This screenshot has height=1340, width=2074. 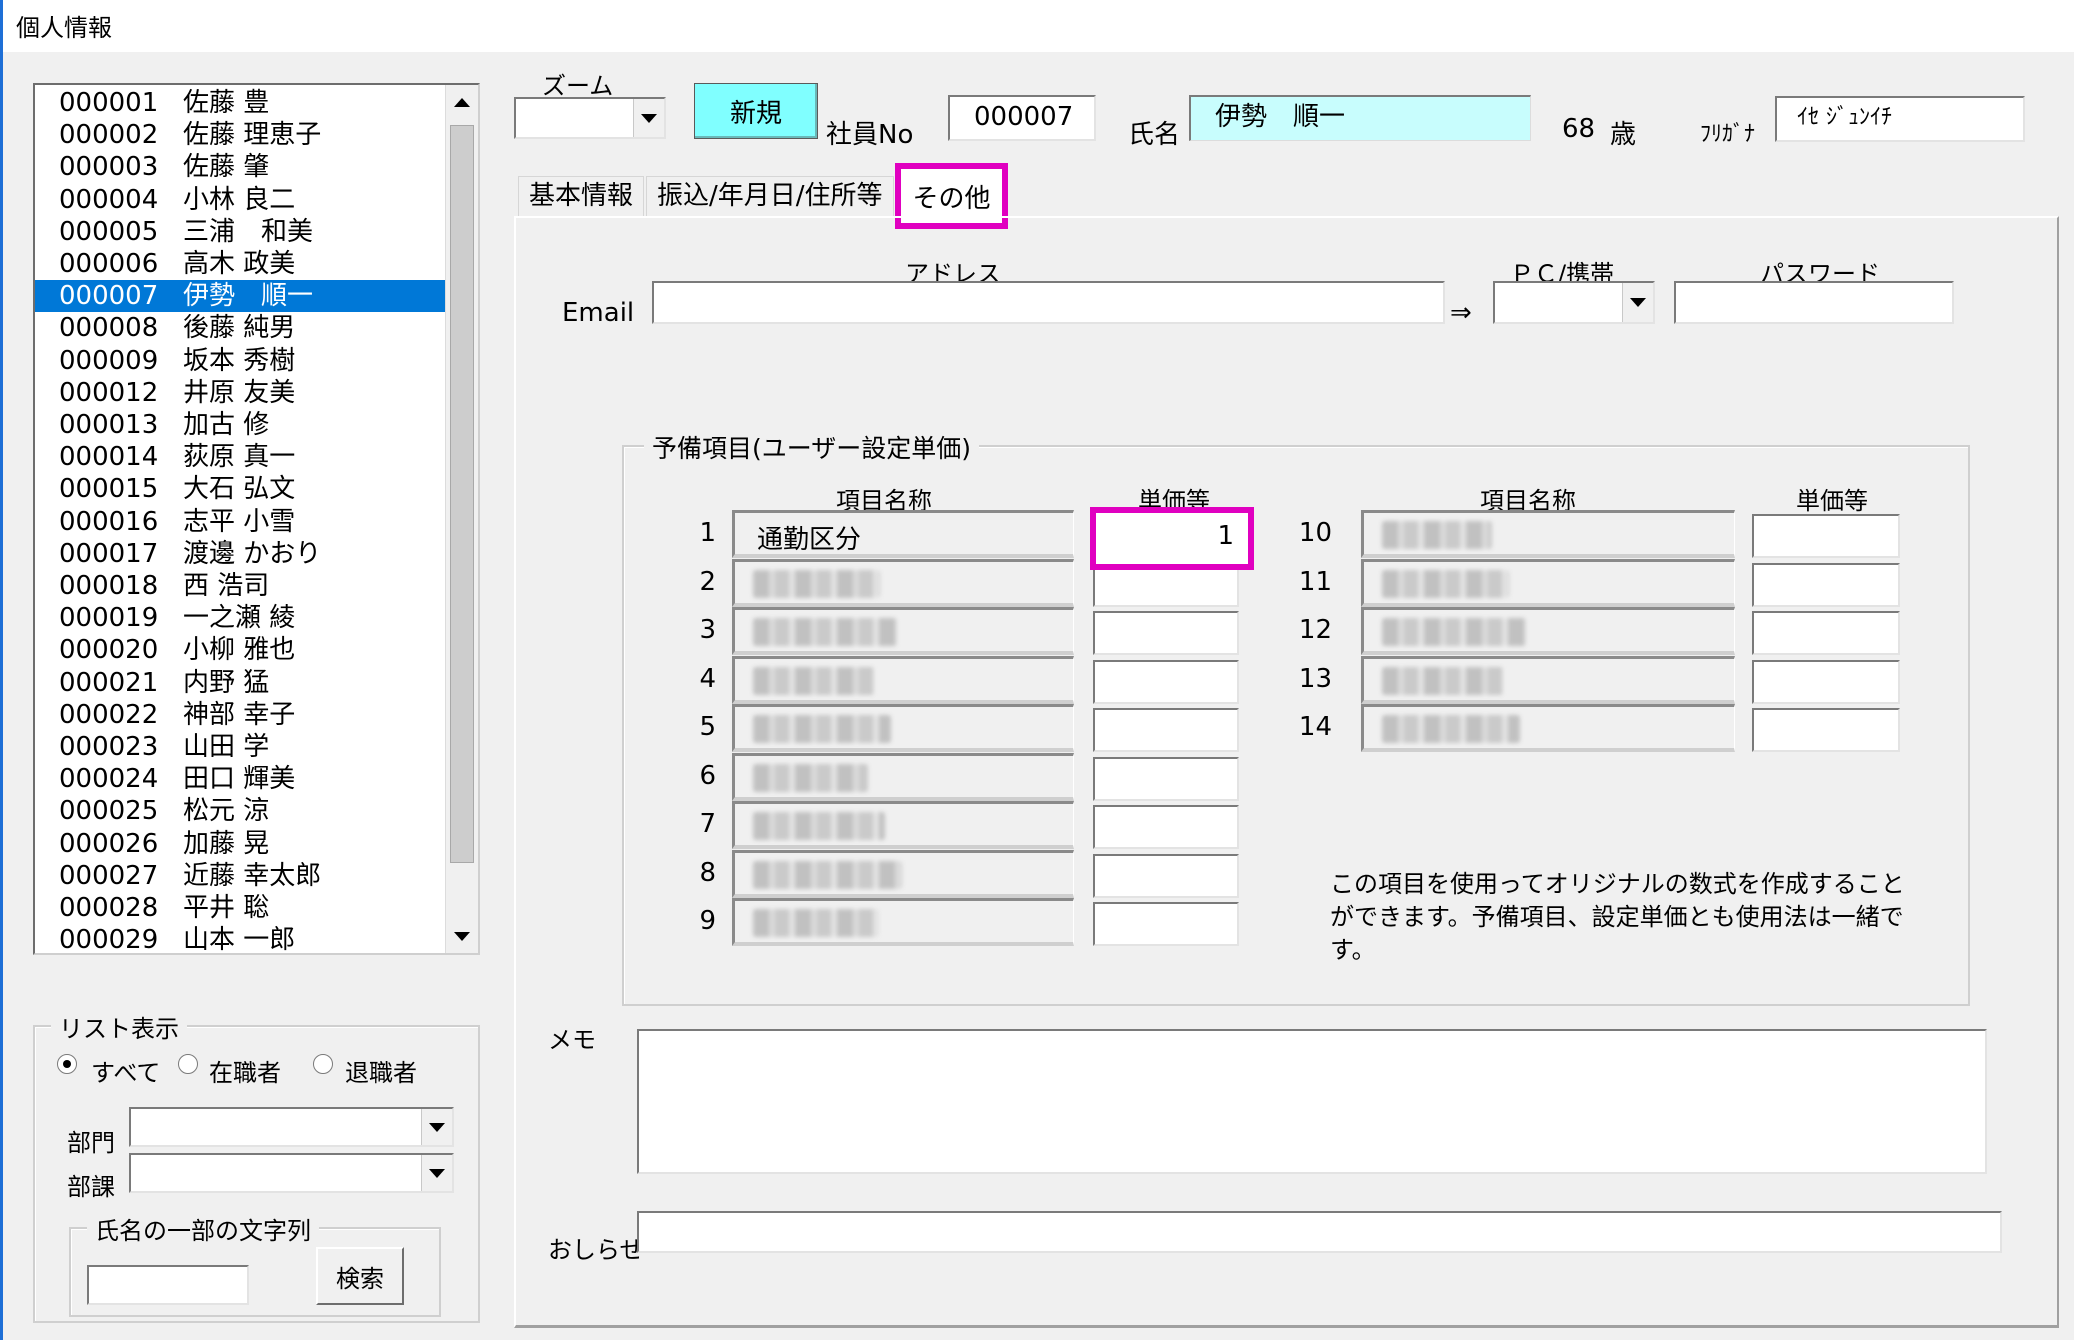 What do you see at coordinates (770, 196) in the screenshot?
I see `tab-transfer-address: 振込/年月日/住所等` at bounding box center [770, 196].